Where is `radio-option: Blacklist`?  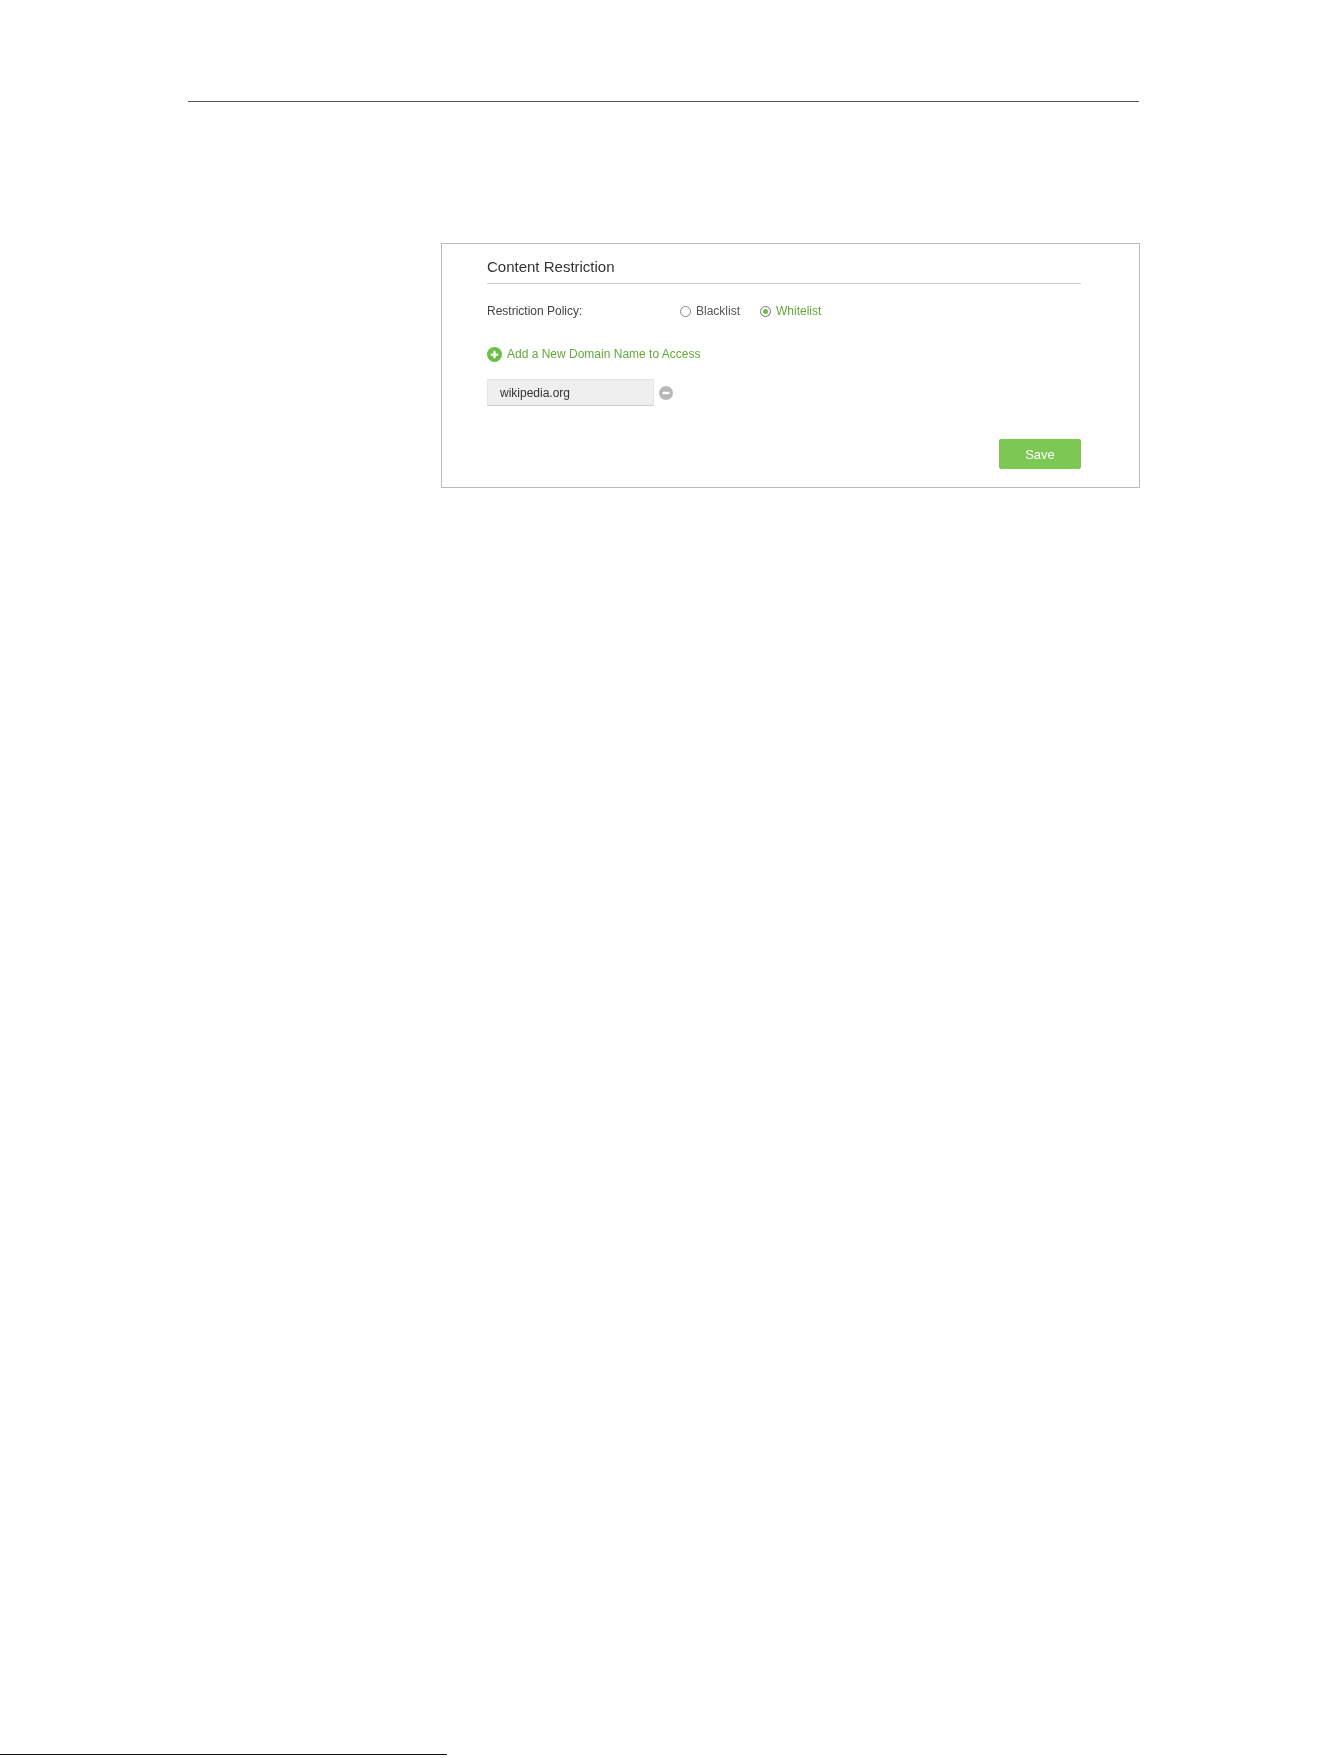
radio-option: Blacklist is located at coordinates (710, 311).